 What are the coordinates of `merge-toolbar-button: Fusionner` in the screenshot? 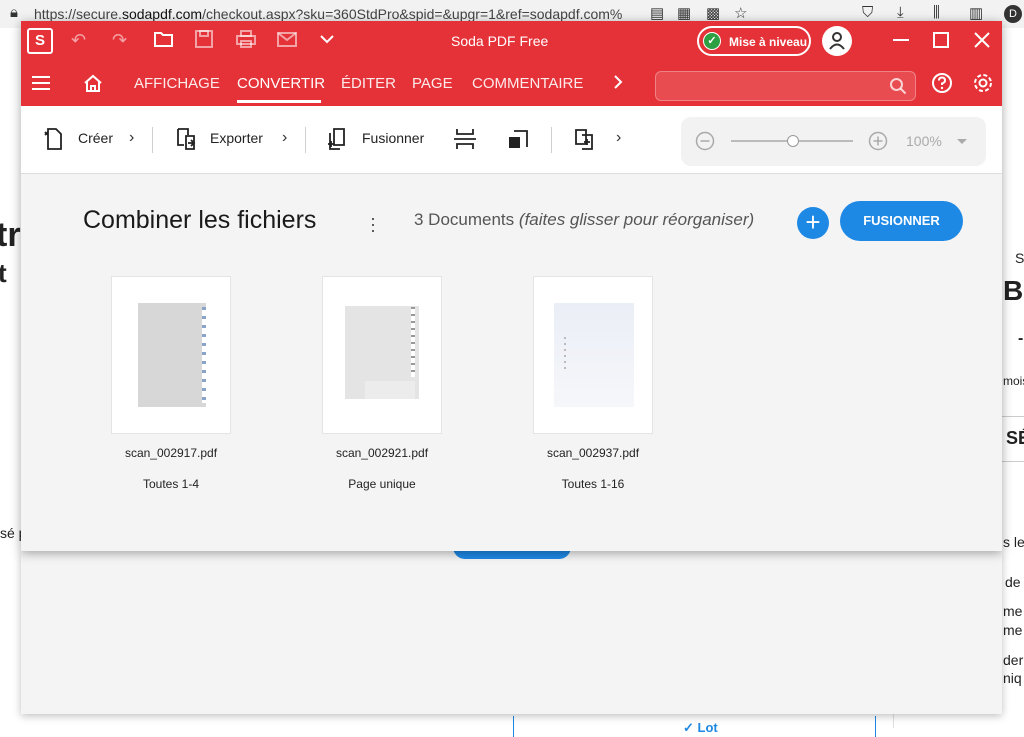 It's located at (393, 138).